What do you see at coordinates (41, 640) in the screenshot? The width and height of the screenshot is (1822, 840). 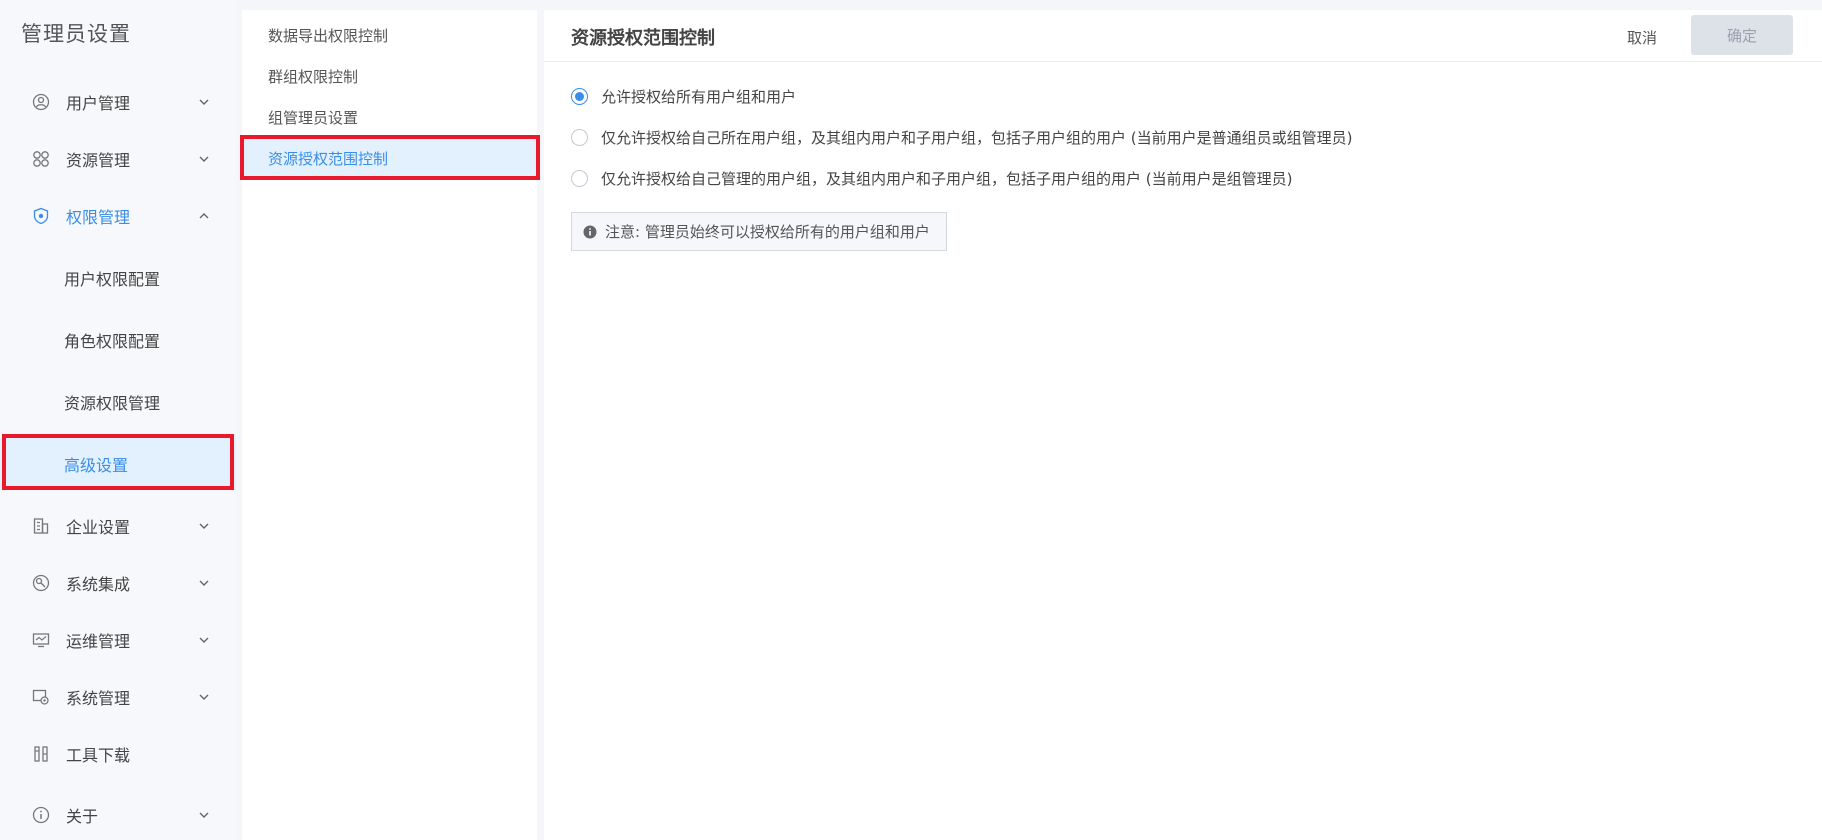 I see `monitor-icon` at bounding box center [41, 640].